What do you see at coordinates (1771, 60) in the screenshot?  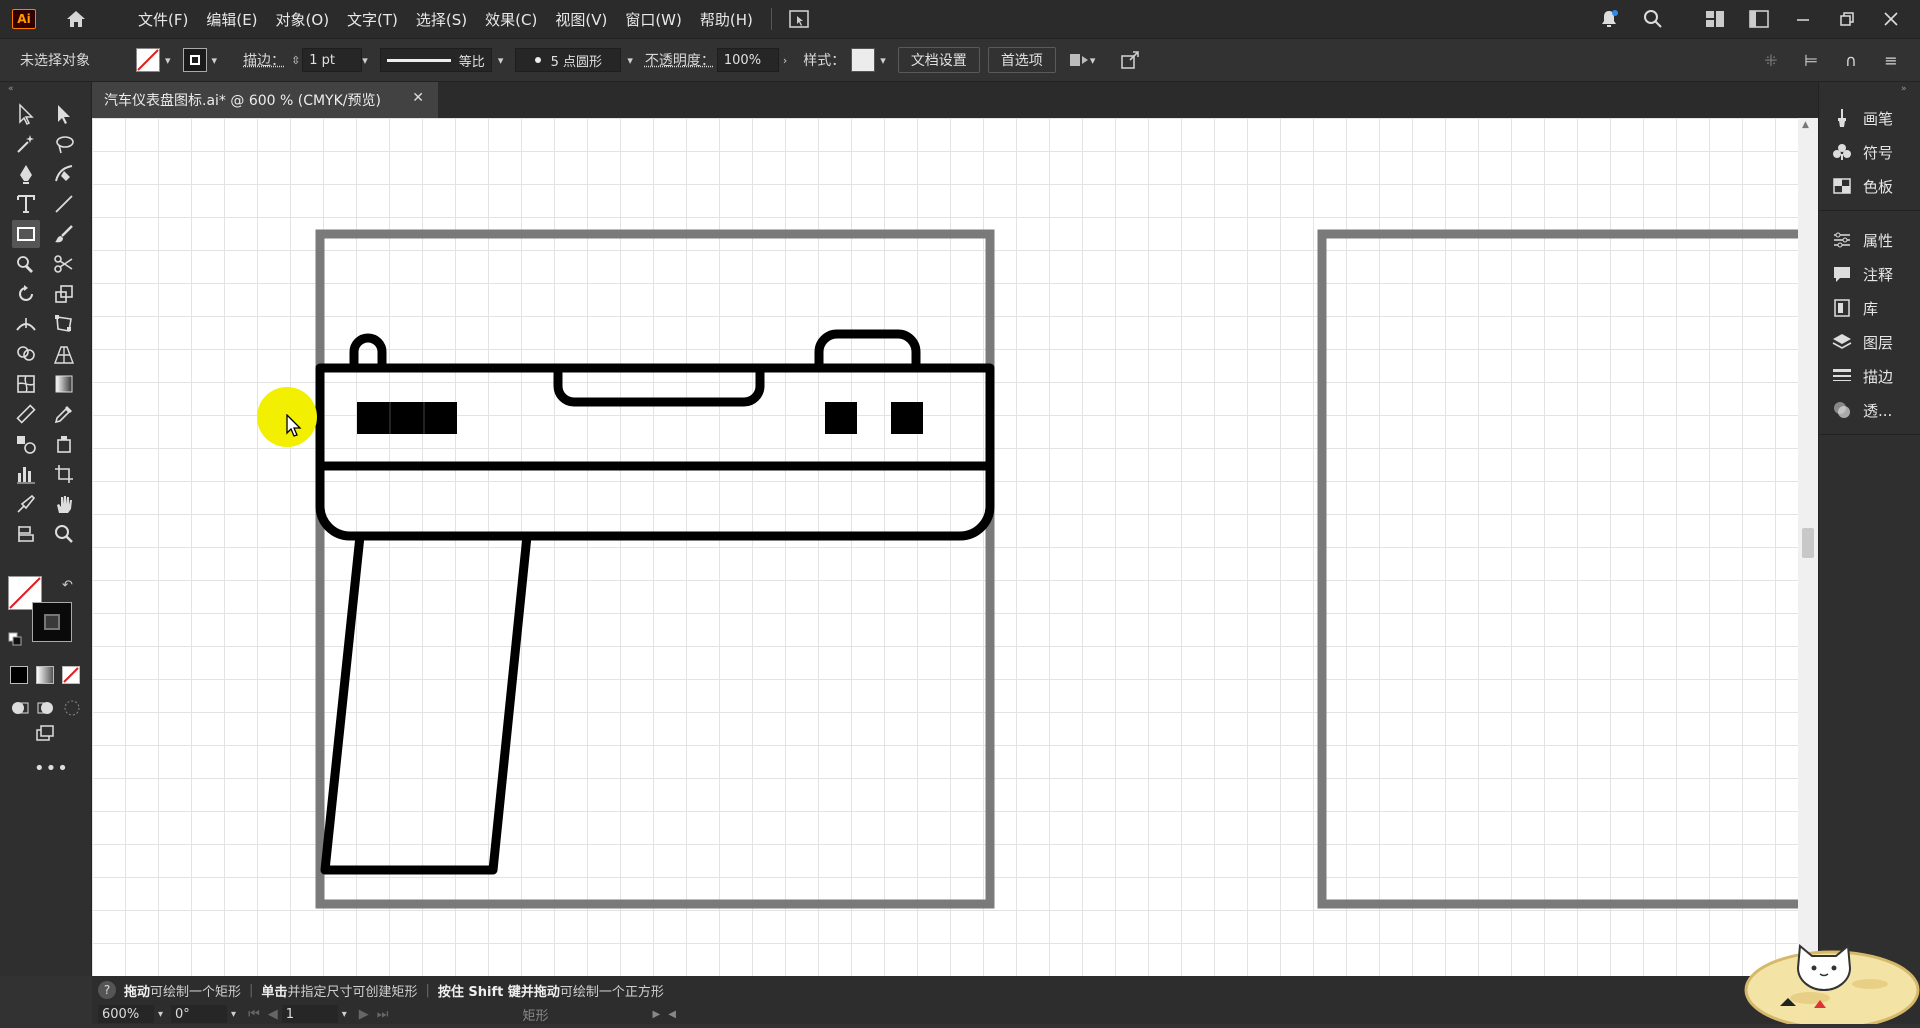 I see `transform-icon: ⁜` at bounding box center [1771, 60].